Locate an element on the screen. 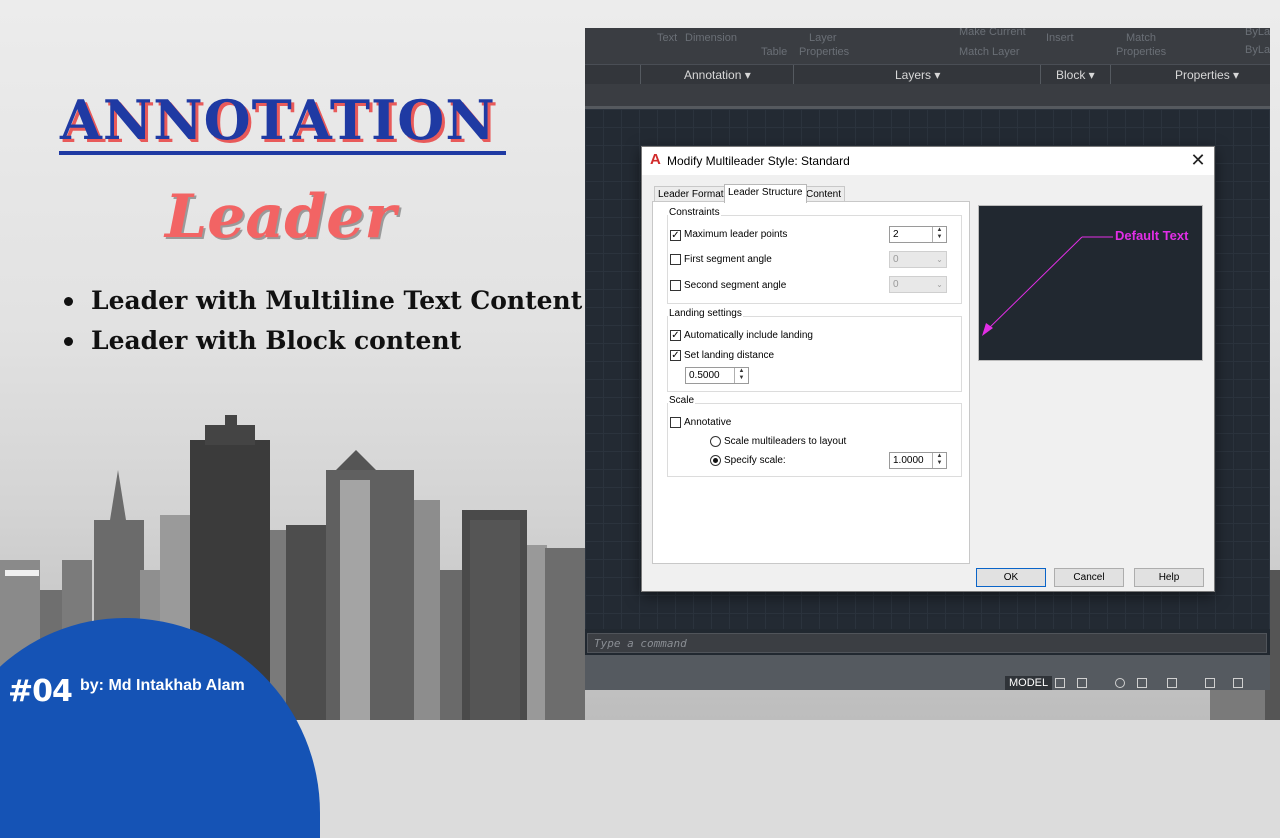  group-label: Scale is located at coordinates (682, 400).